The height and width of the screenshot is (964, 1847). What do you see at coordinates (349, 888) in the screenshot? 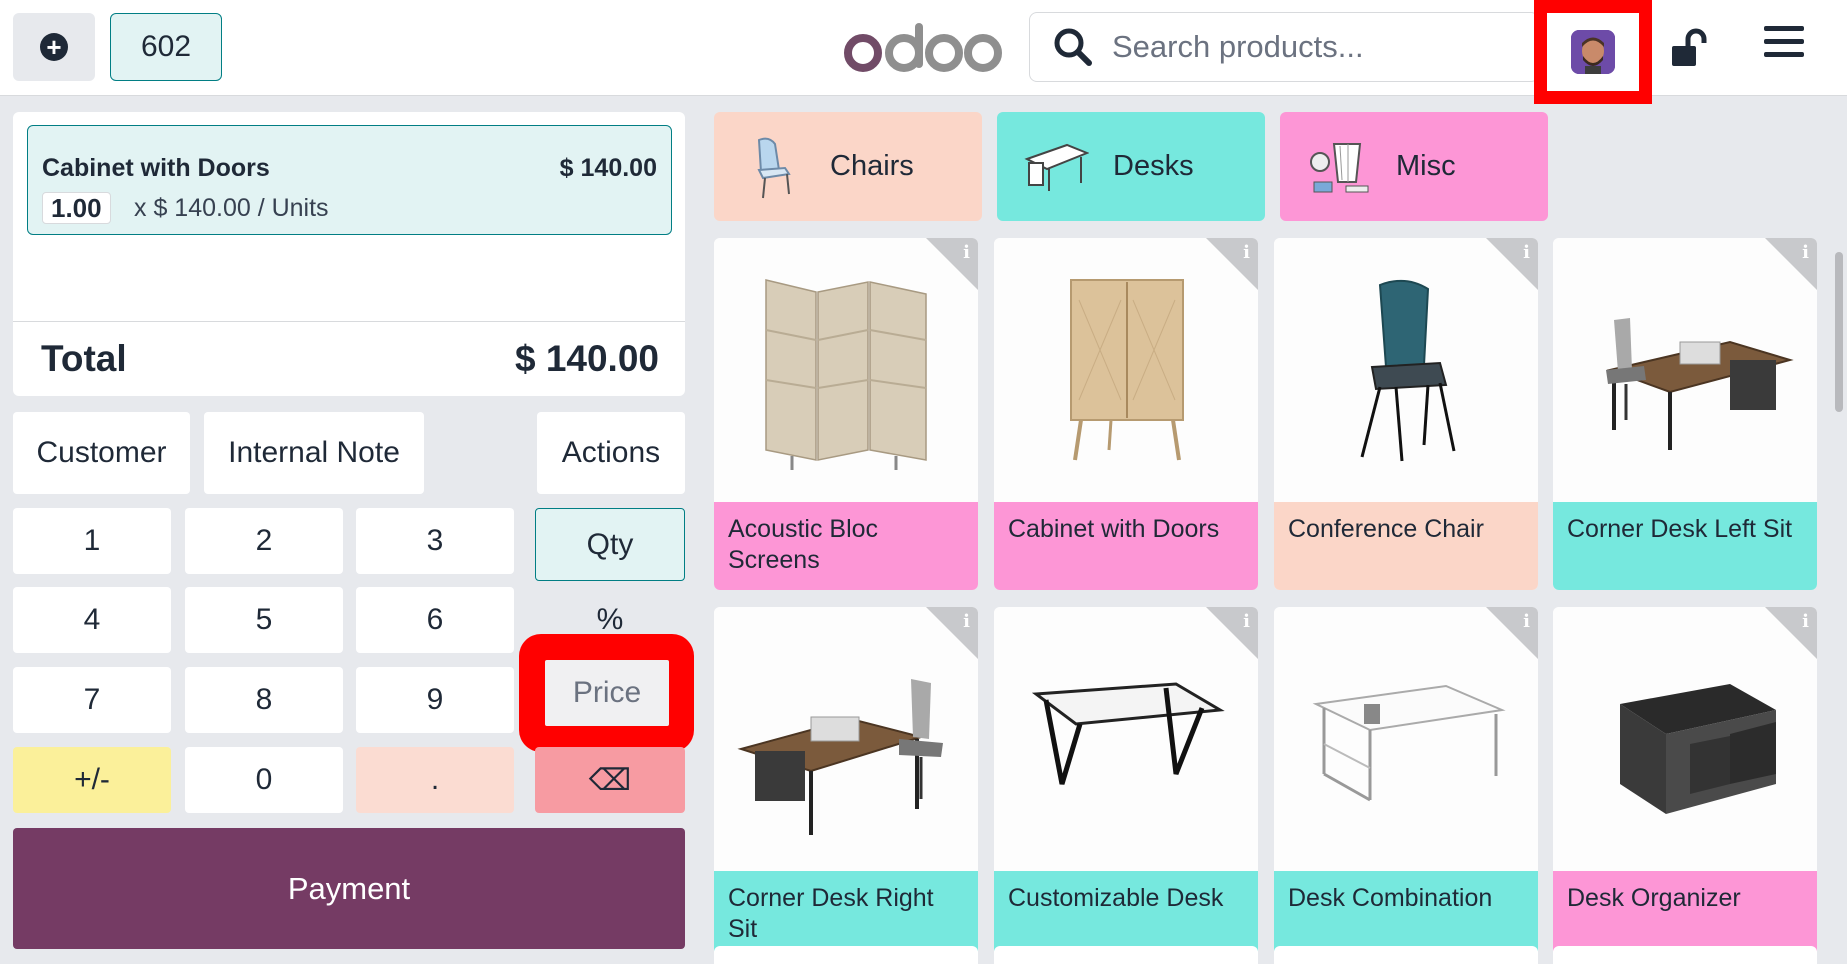
I see `payment-button: Payment` at bounding box center [349, 888].